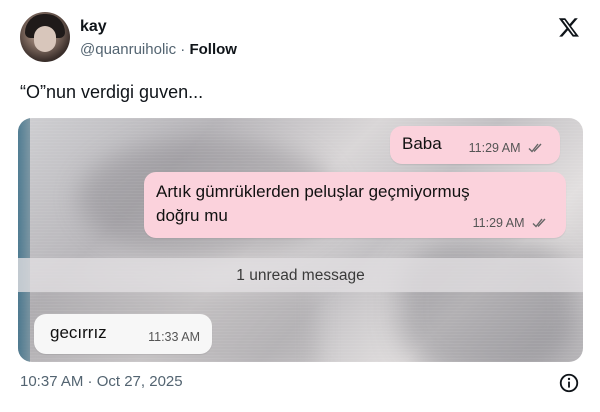 The image size is (600, 412). What do you see at coordinates (422, 143) in the screenshot?
I see `message-text: Baba` at bounding box center [422, 143].